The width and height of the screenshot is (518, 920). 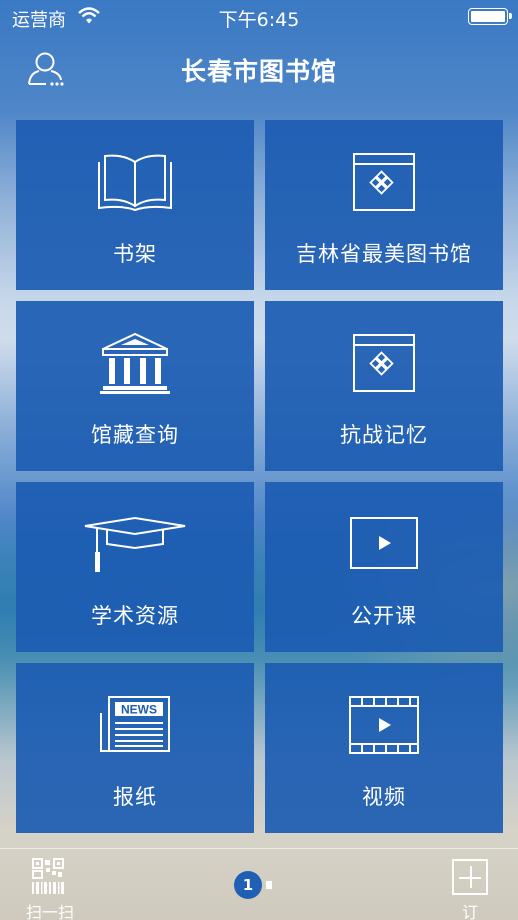 What do you see at coordinates (384, 435) in the screenshot?
I see `tile-label: 抗战记忆` at bounding box center [384, 435].